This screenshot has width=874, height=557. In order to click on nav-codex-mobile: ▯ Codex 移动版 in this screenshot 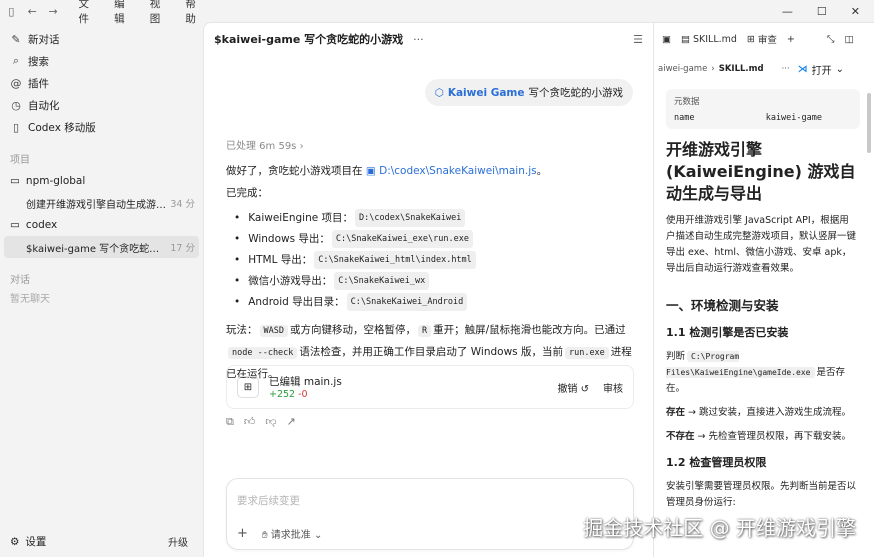, I will do `click(101, 127)`.